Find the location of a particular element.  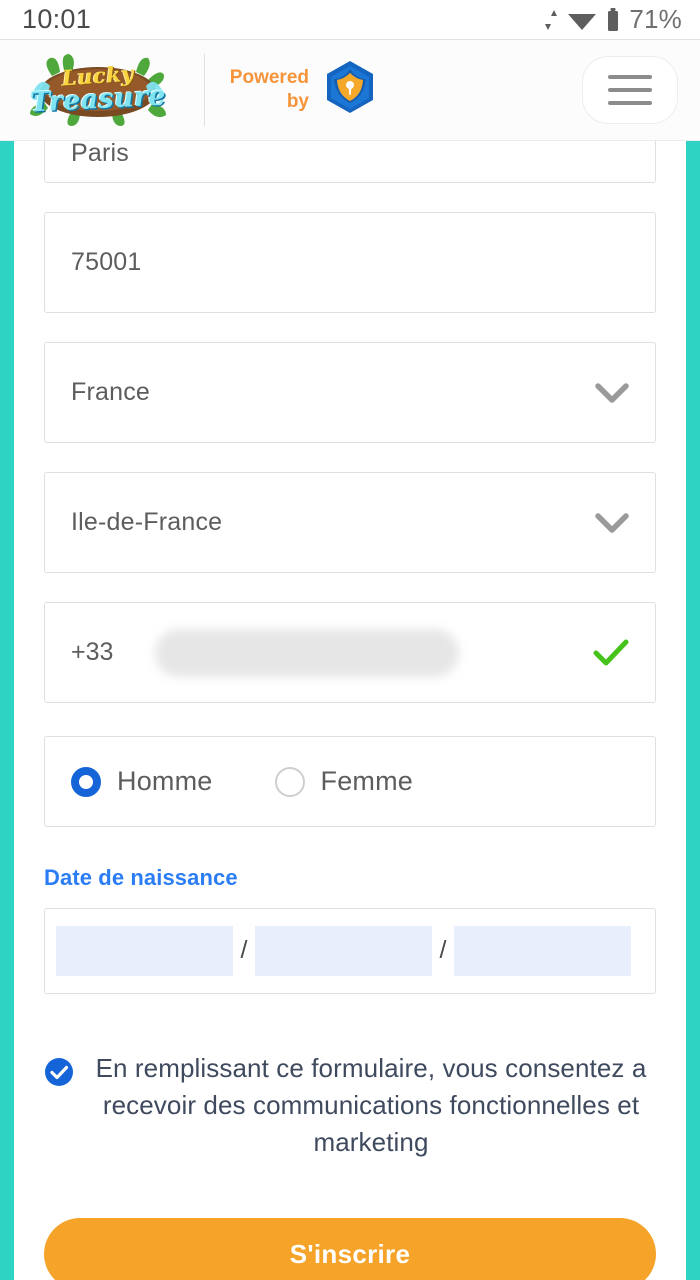

region-select: Ile-de-France is located at coordinates (350, 522).